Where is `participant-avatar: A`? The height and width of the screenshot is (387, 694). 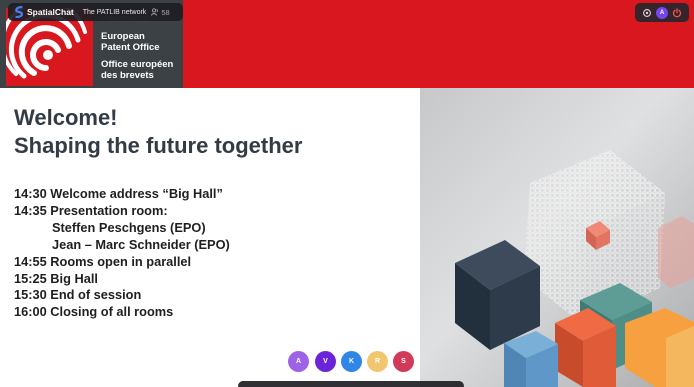
participant-avatar: A is located at coordinates (298, 361).